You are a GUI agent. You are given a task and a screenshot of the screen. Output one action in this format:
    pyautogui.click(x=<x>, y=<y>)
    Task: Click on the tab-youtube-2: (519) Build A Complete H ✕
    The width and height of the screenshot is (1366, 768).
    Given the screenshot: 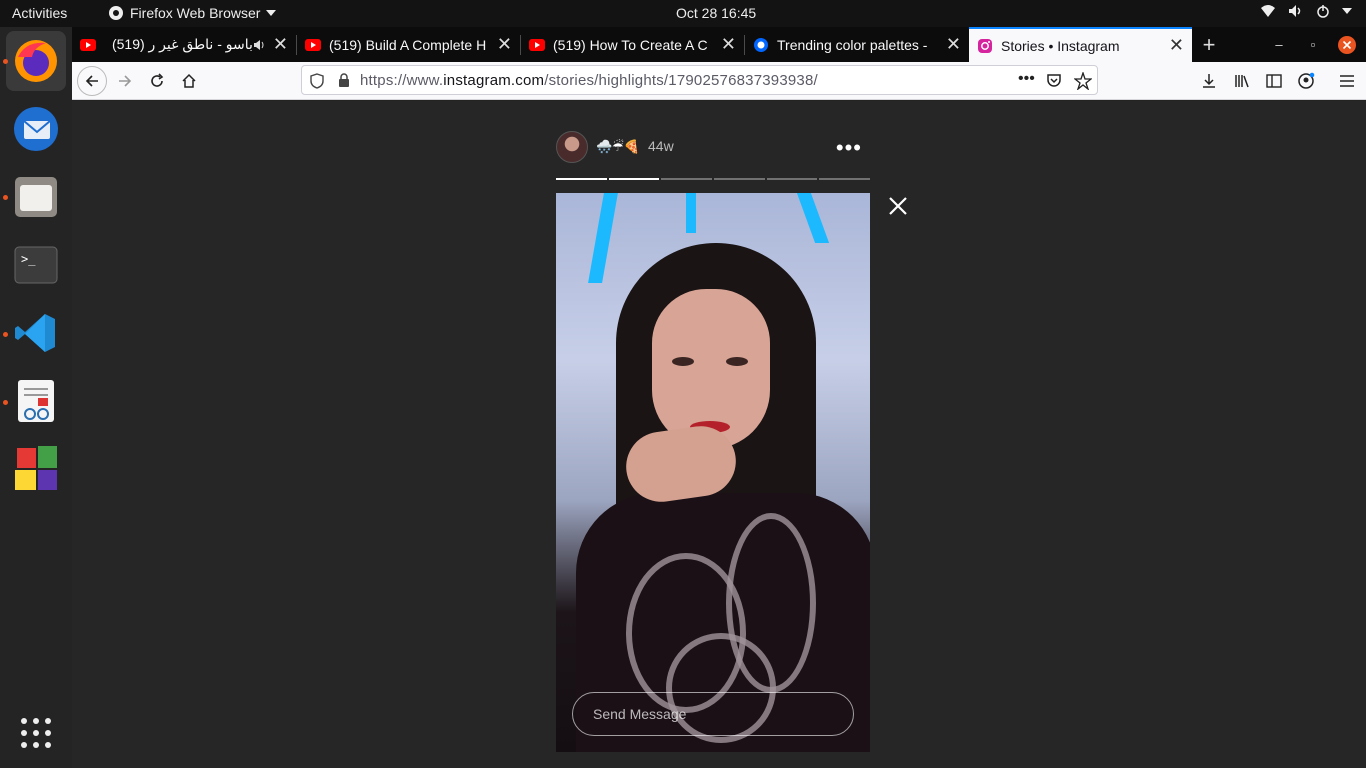 What is the action you would take?
    pyautogui.click(x=408, y=44)
    